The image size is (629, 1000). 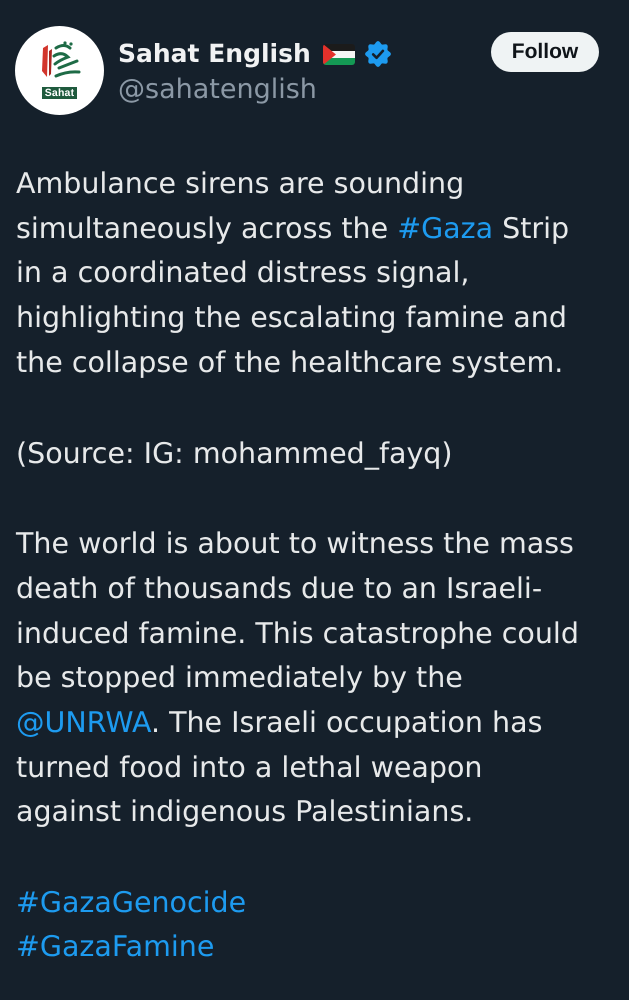 I want to click on hashtag-link: #GazaGenocide, so click(x=131, y=903).